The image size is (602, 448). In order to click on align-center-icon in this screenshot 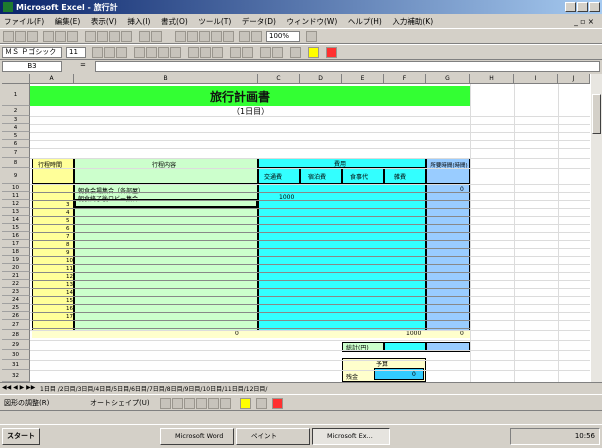, I will do `click(151, 52)`.